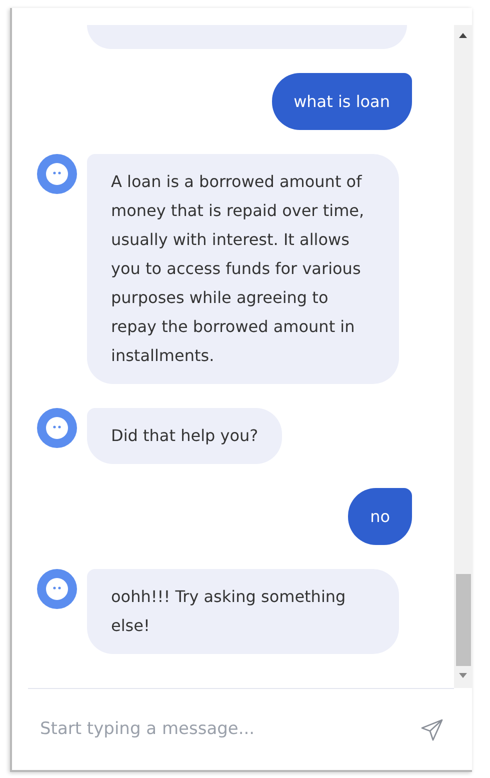 This screenshot has height=778, width=490. Describe the element at coordinates (342, 101) in the screenshot. I see `user-message: what is loan` at that location.